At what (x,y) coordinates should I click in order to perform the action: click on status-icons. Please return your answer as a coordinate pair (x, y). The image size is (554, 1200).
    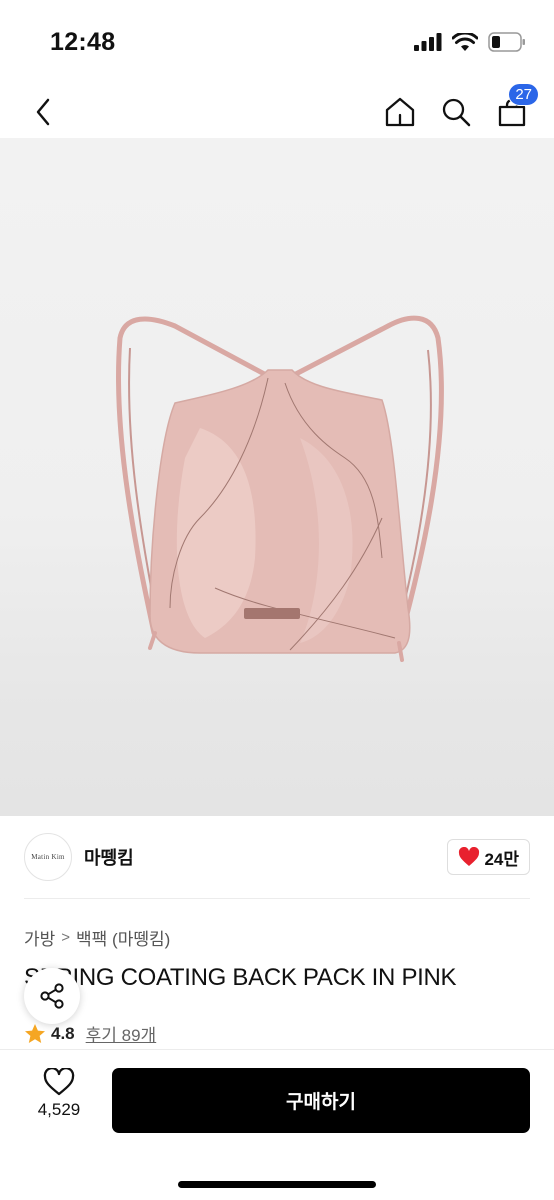
    Looking at the image, I should click on (470, 42).